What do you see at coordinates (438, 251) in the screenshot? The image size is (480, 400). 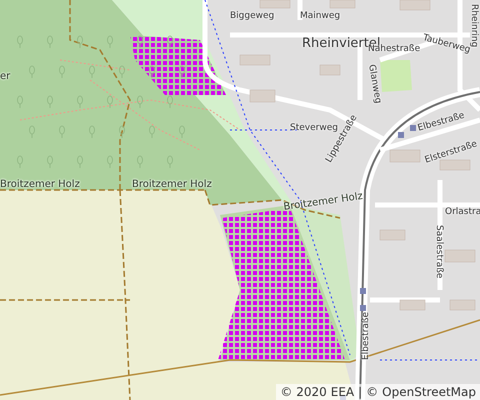 I see `street-label: Saalestraße` at bounding box center [438, 251].